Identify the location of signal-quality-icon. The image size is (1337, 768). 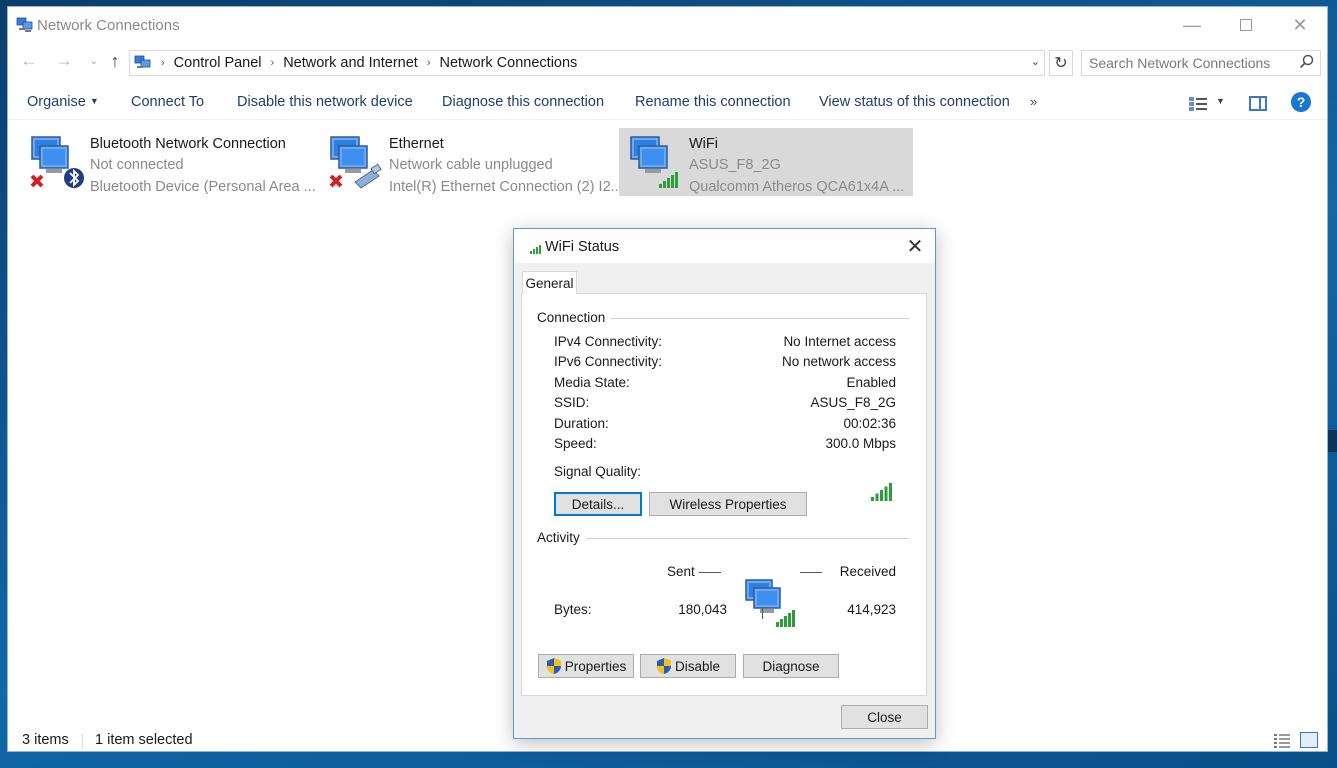
(881, 492).